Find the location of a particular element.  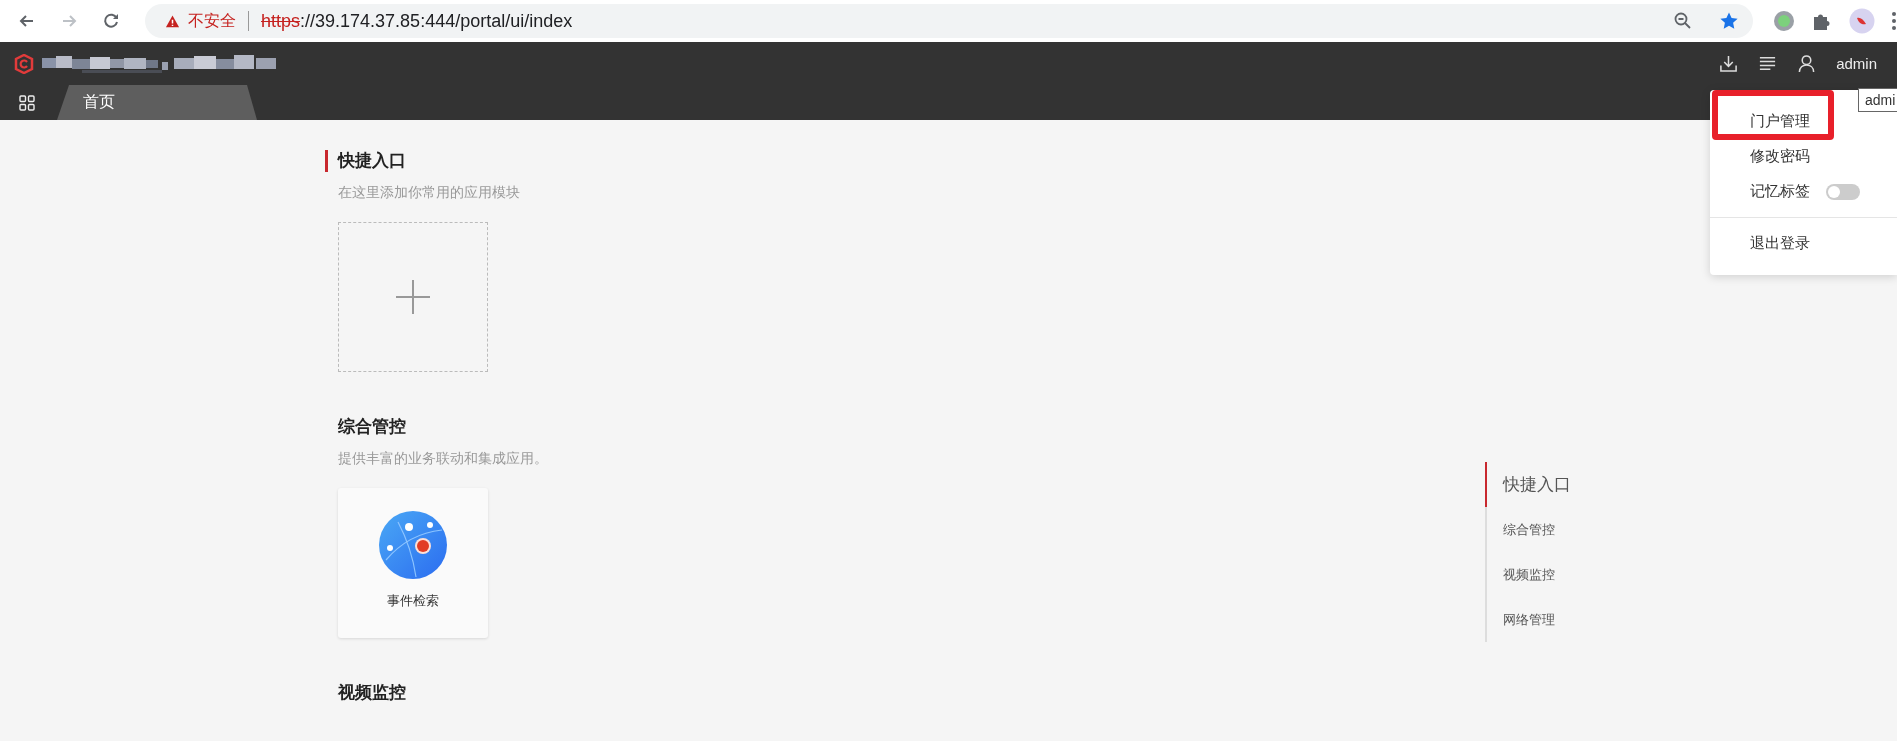

app-card: 事件检索 is located at coordinates (413, 563).